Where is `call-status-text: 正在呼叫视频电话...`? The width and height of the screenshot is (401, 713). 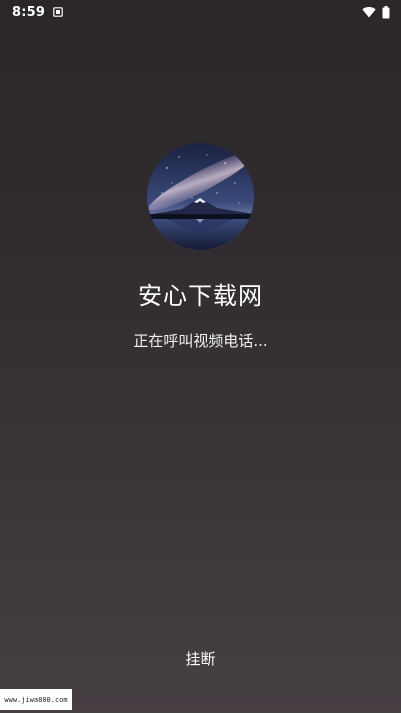 call-status-text: 正在呼叫视频电话... is located at coordinates (200, 341).